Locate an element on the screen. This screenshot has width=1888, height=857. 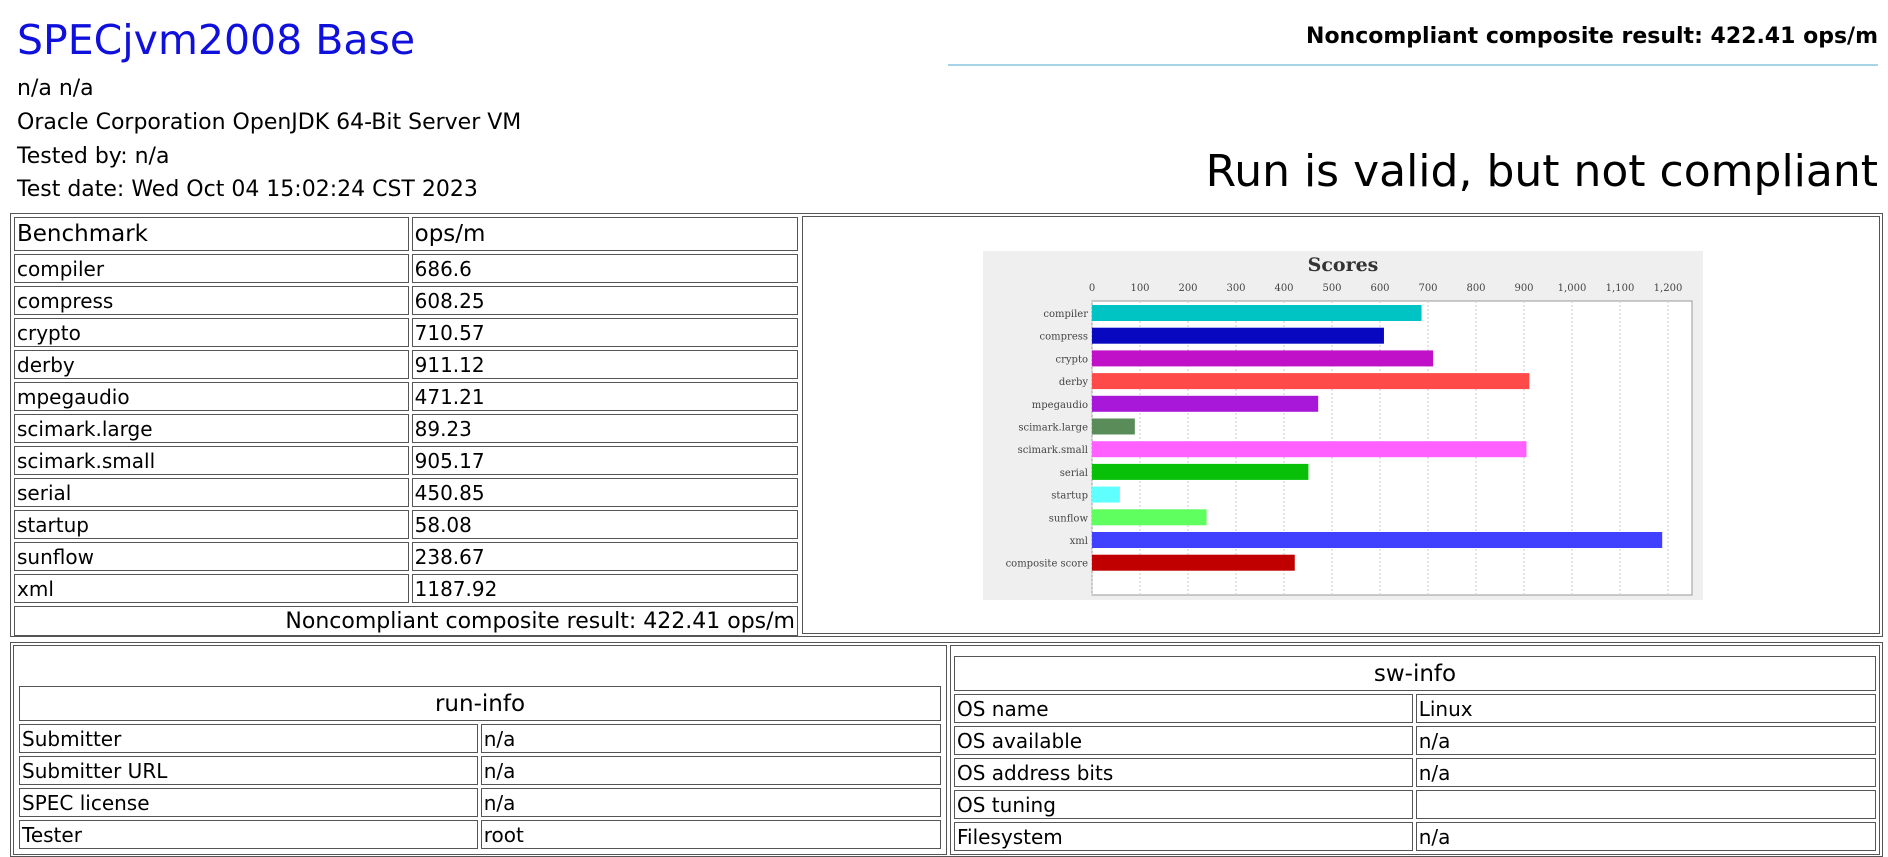
sw-info-key-cell: OS name is located at coordinates (1183, 708).